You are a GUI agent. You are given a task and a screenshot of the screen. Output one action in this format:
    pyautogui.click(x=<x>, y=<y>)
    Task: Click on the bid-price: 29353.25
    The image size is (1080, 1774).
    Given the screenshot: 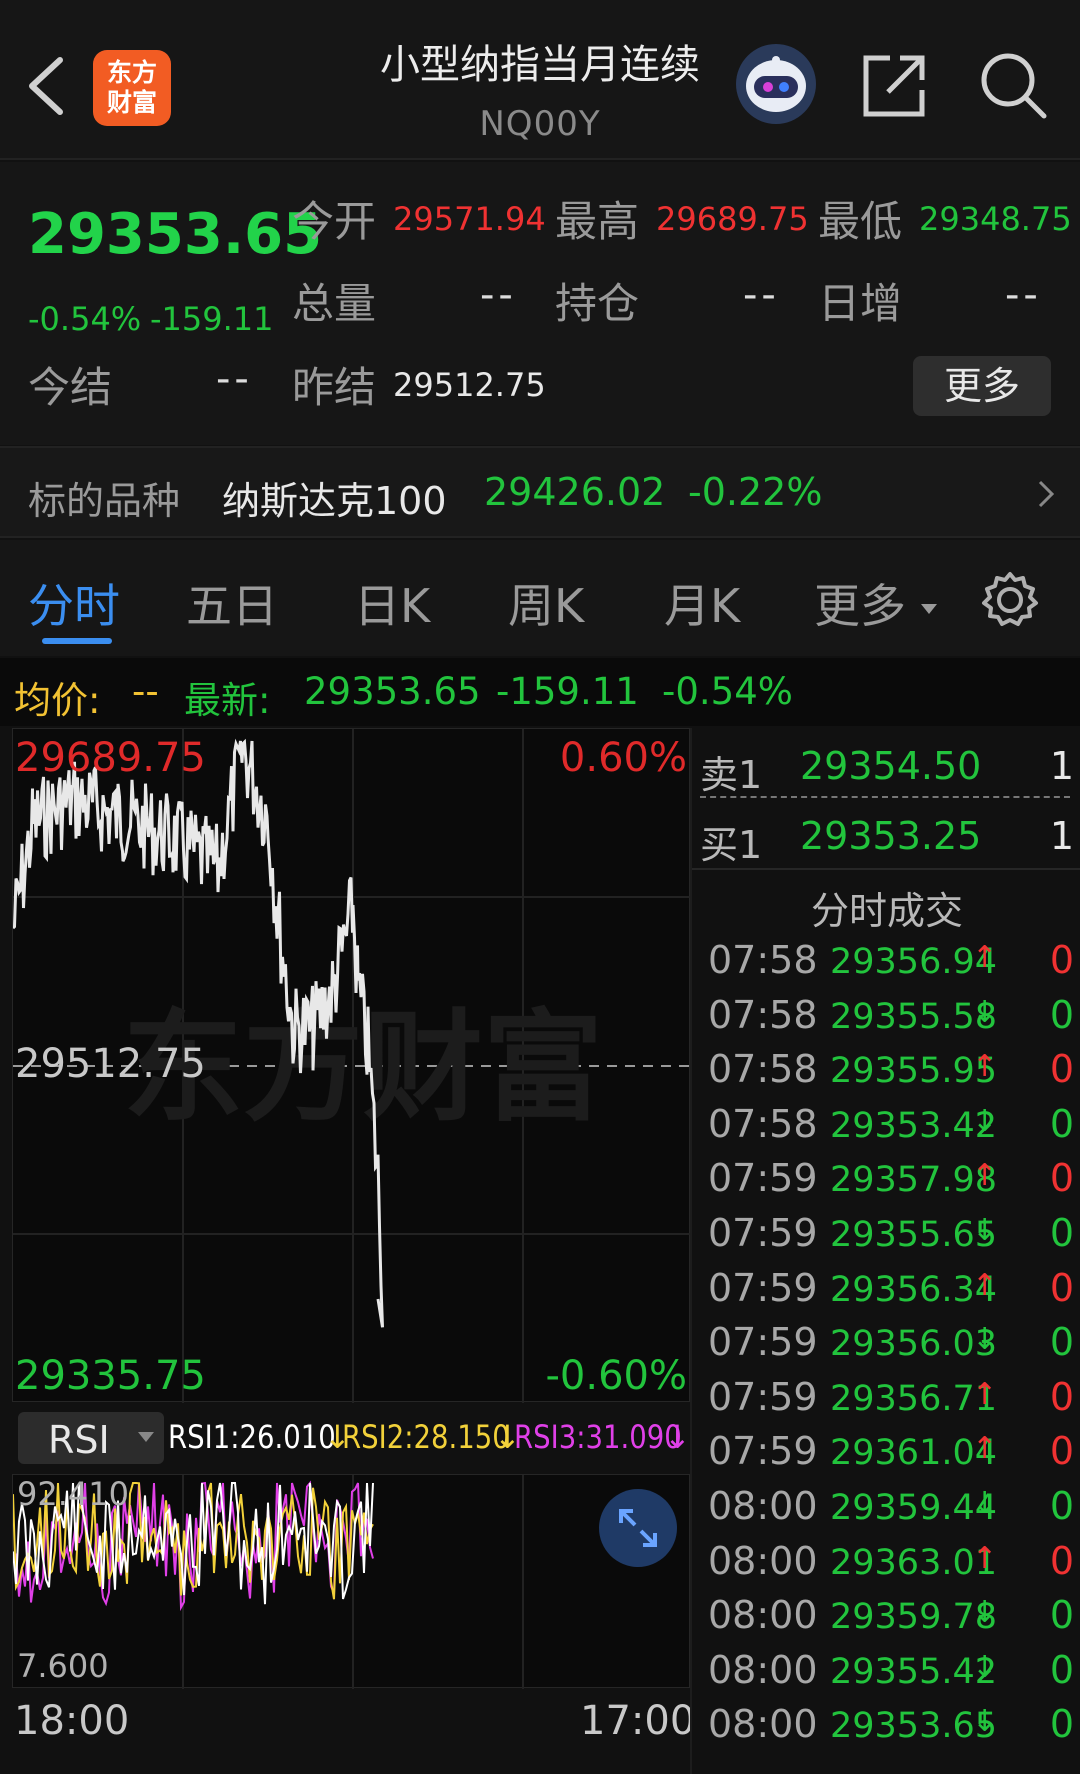 What is the action you would take?
    pyautogui.click(x=891, y=836)
    